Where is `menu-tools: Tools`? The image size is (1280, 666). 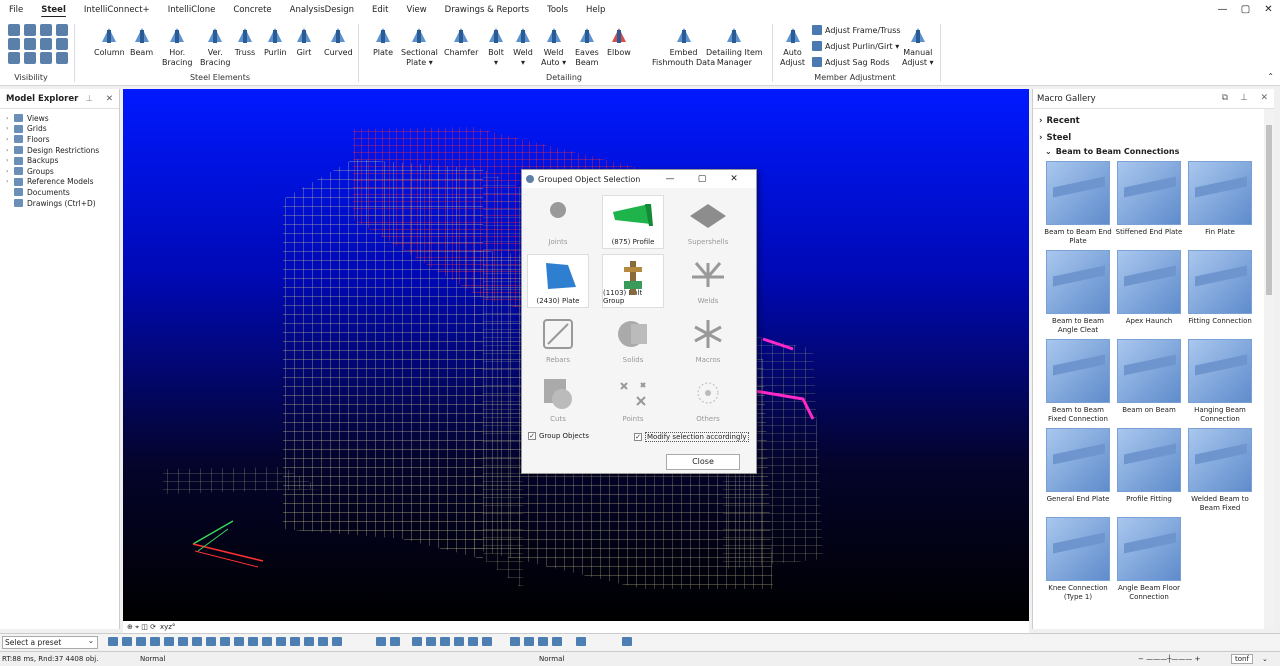 menu-tools: Tools is located at coordinates (557, 10).